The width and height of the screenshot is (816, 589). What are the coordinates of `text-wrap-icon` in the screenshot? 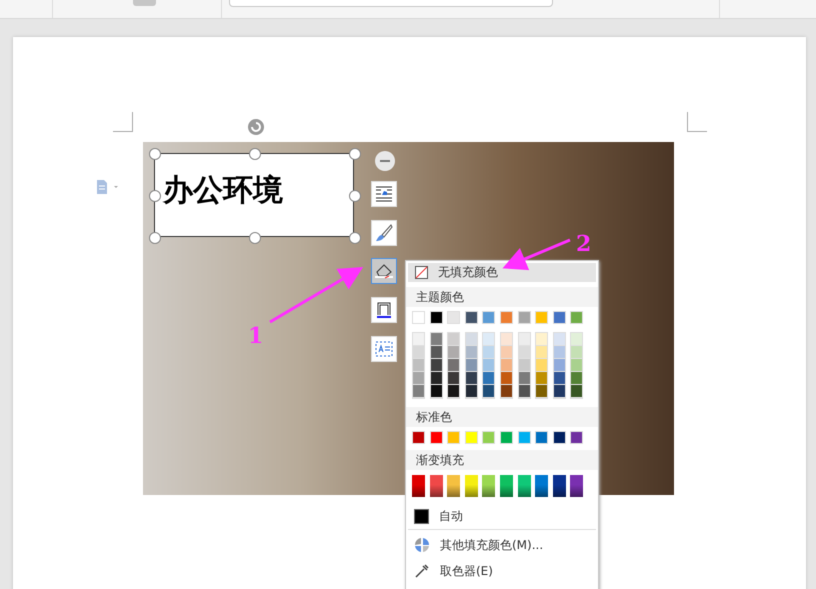 It's located at (384, 194).